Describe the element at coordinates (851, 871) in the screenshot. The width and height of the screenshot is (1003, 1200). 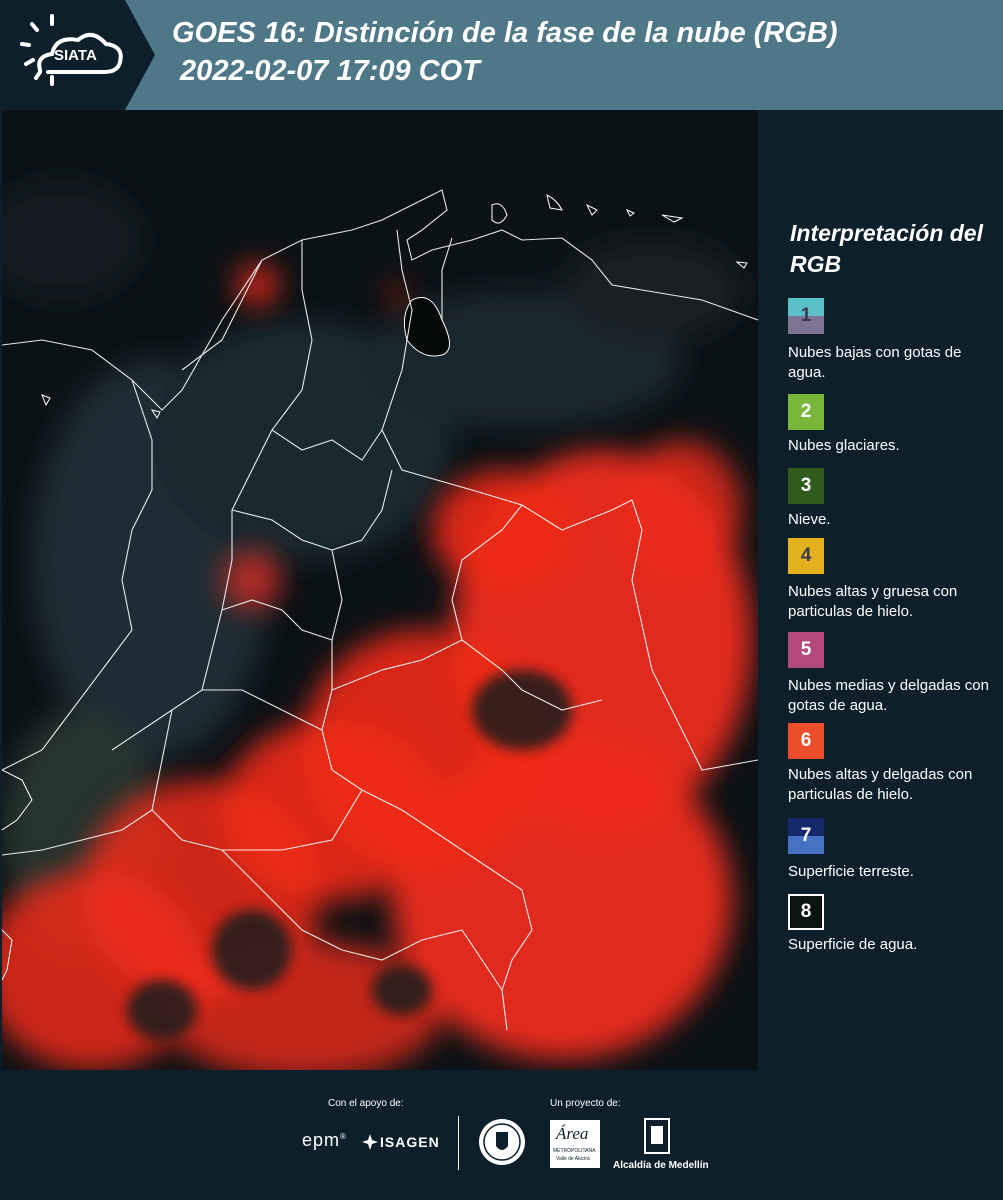
I see `legend-label: Superficie terreste.` at that location.